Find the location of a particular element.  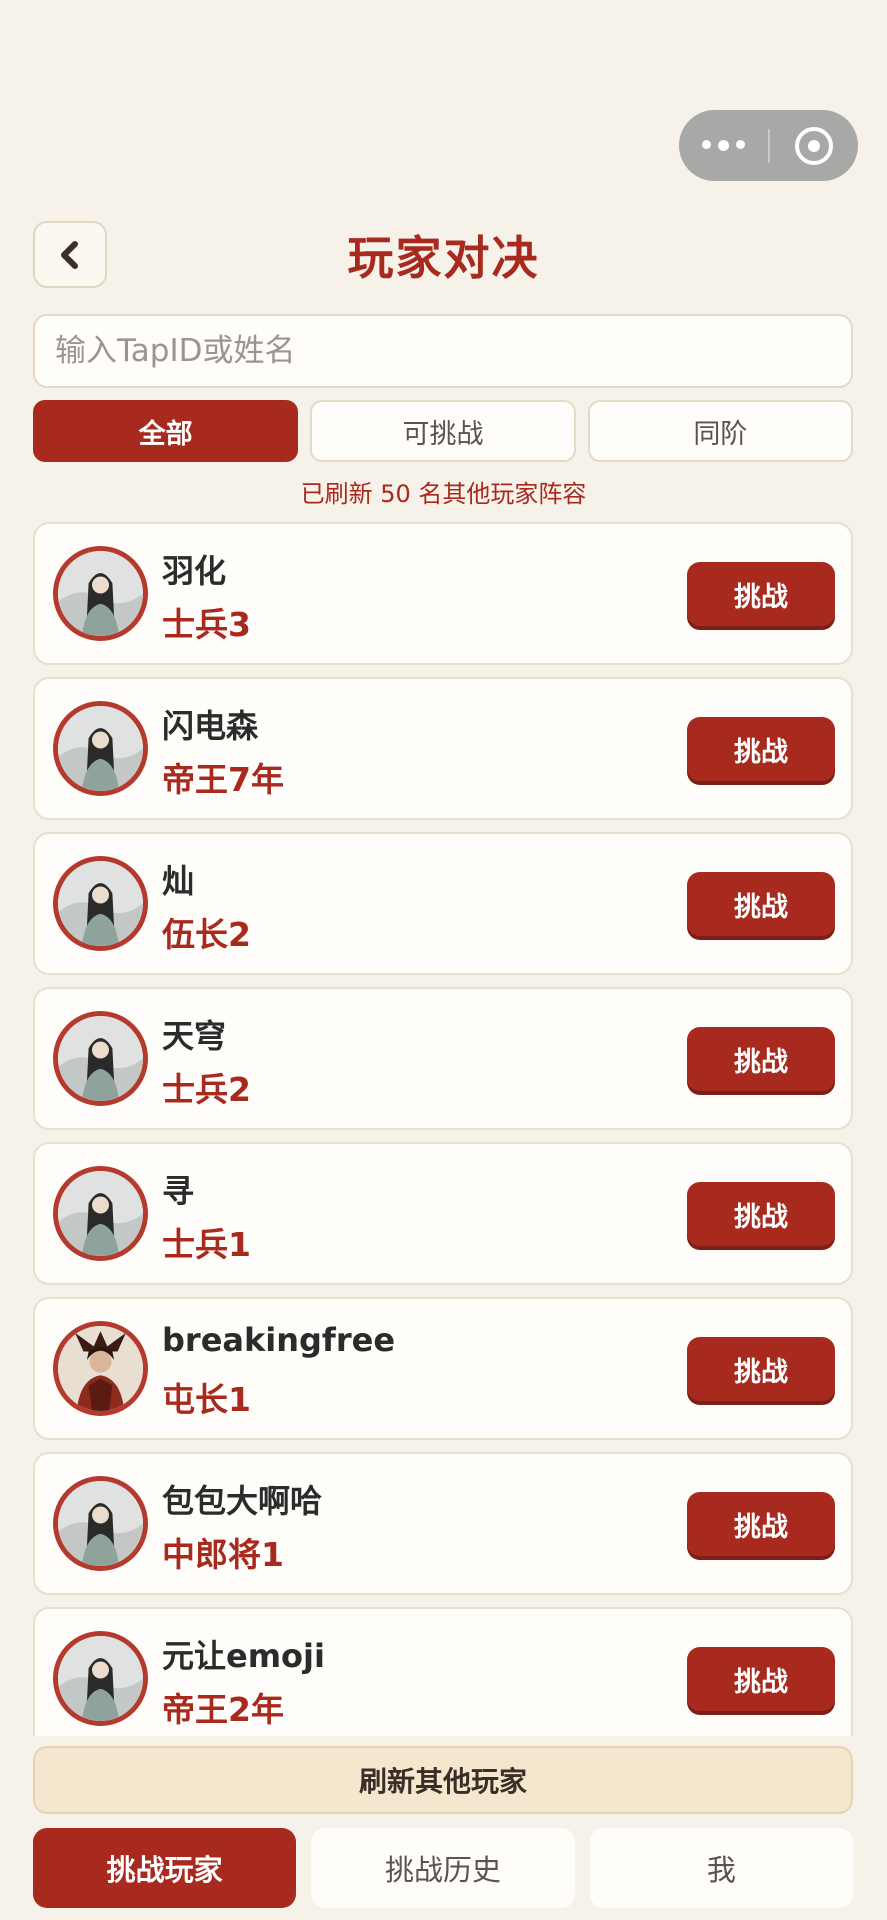

player-card: 寻 士兵1 挑战 is located at coordinates (443, 1213).